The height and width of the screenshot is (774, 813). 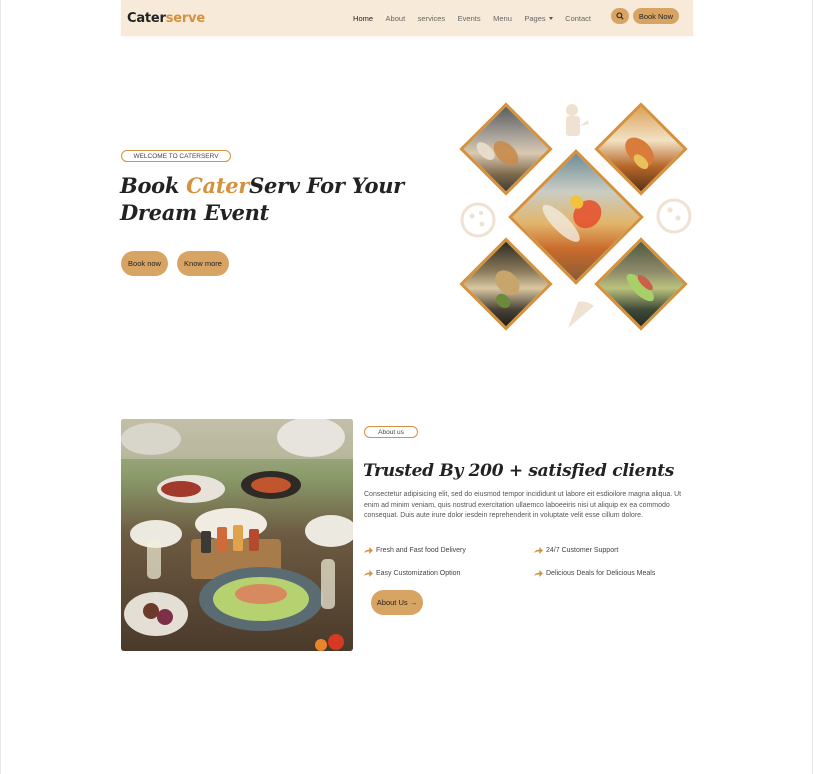 What do you see at coordinates (397, 602) in the screenshot?
I see `about-us-button: About Us →` at bounding box center [397, 602].